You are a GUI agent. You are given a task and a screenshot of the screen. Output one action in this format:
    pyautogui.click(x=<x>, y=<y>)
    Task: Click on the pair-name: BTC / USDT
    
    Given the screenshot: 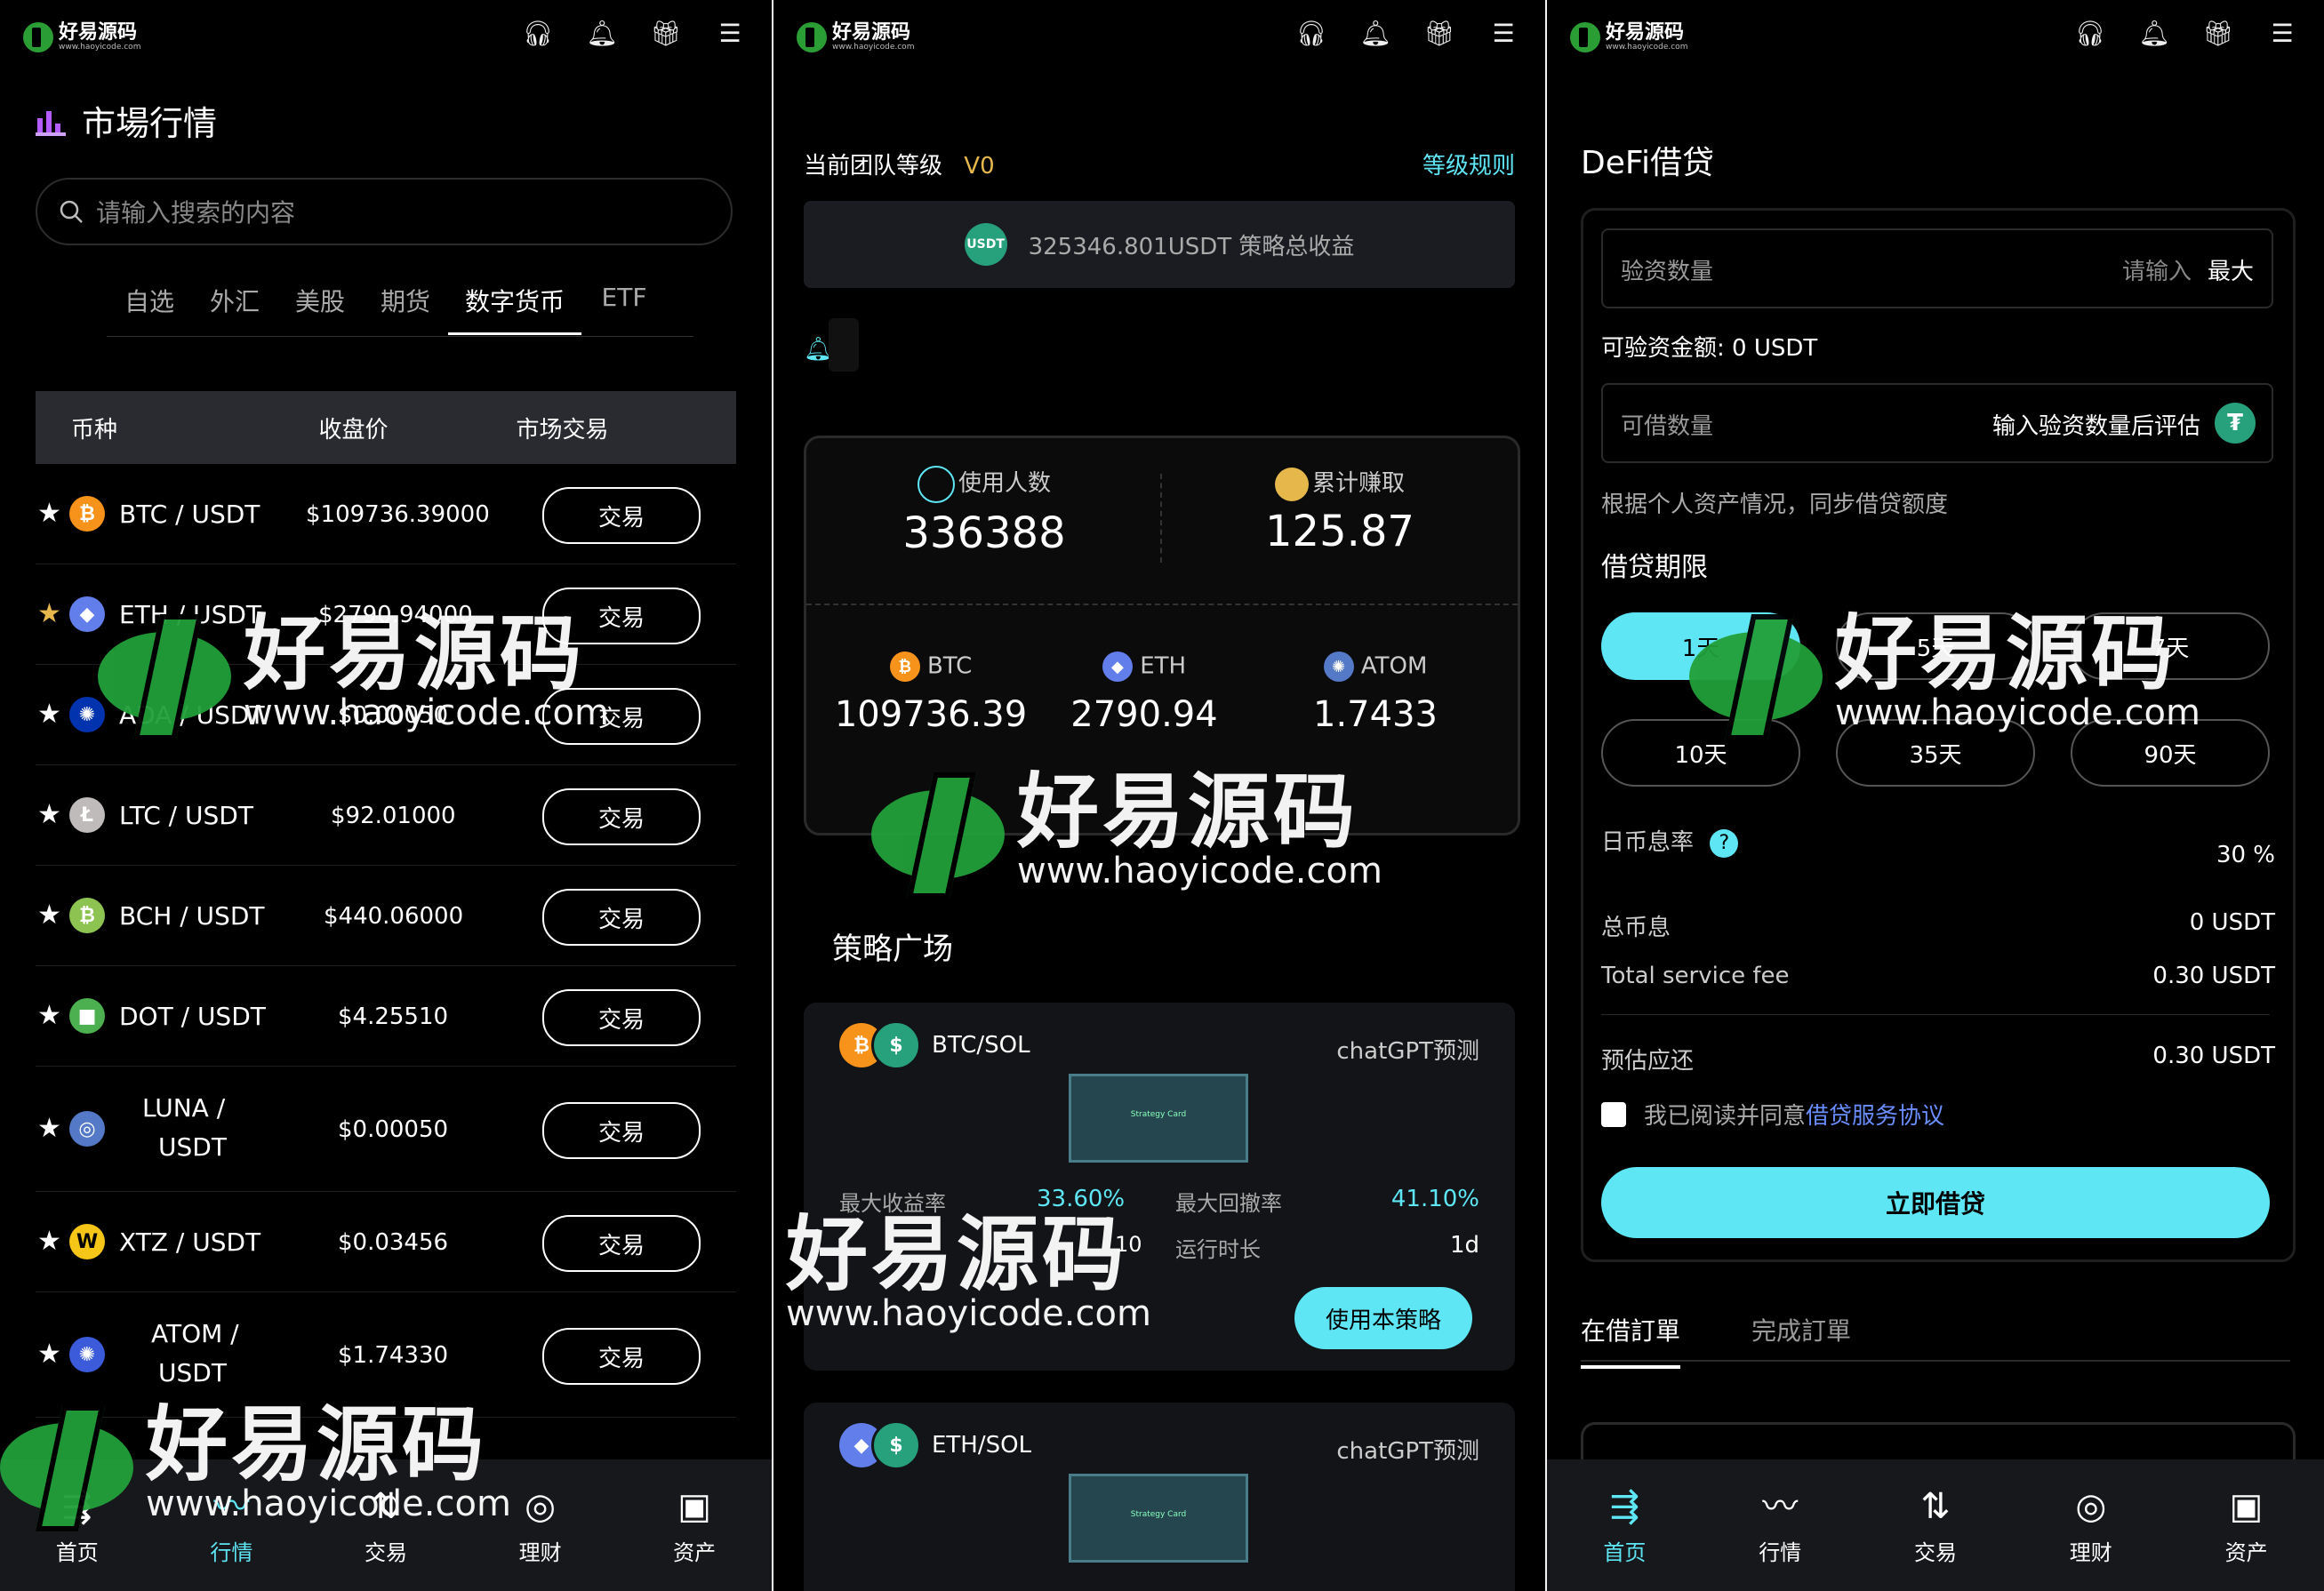 What is the action you would take?
    pyautogui.click(x=189, y=514)
    